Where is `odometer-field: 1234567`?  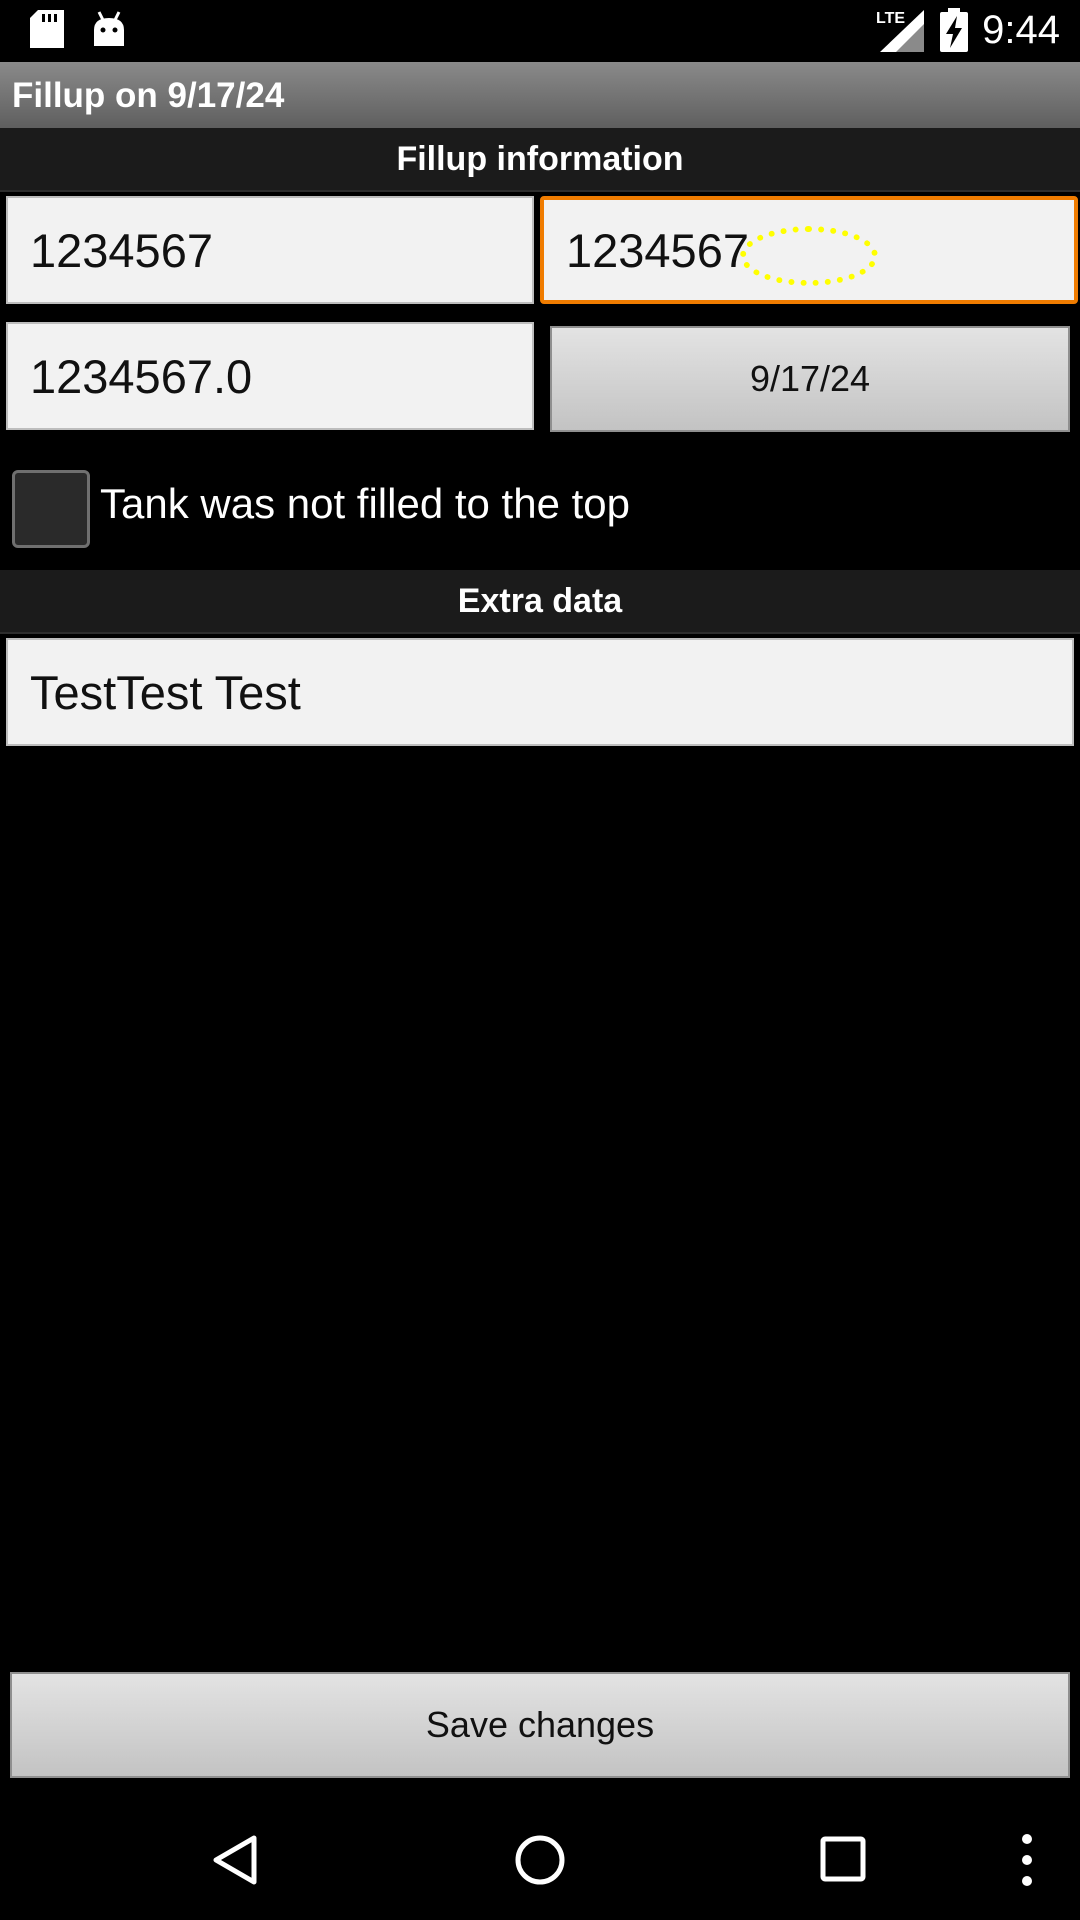 odometer-field: 1234567 is located at coordinates (270, 250).